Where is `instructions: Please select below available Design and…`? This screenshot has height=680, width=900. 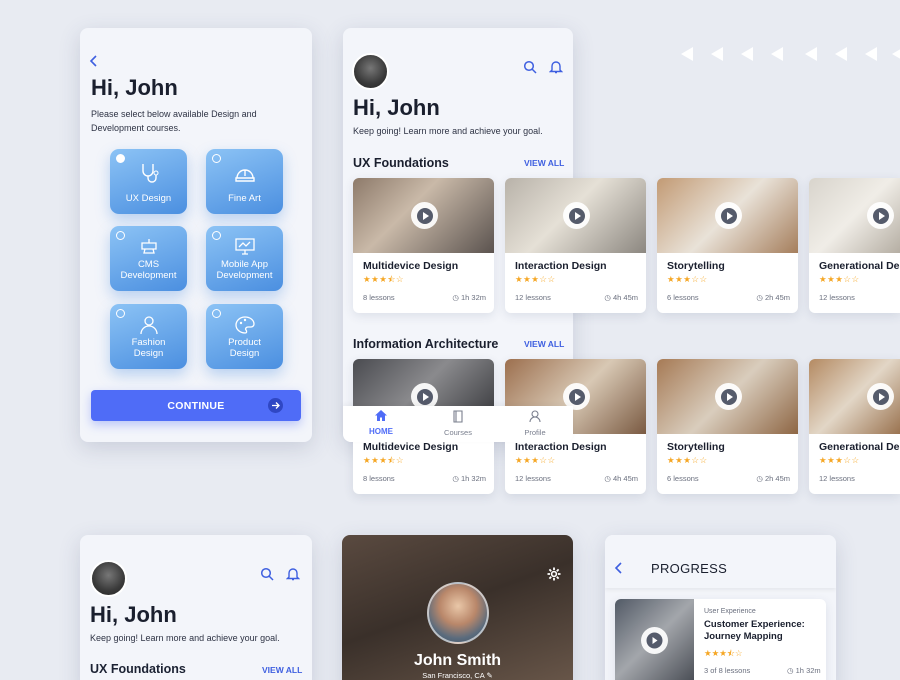
instructions: Please select below available Design and… is located at coordinates (174, 121).